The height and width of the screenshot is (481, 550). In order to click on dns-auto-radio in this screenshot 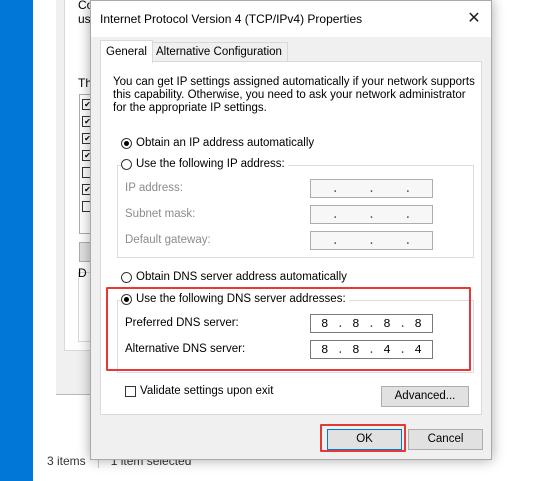, I will do `click(126, 277)`.